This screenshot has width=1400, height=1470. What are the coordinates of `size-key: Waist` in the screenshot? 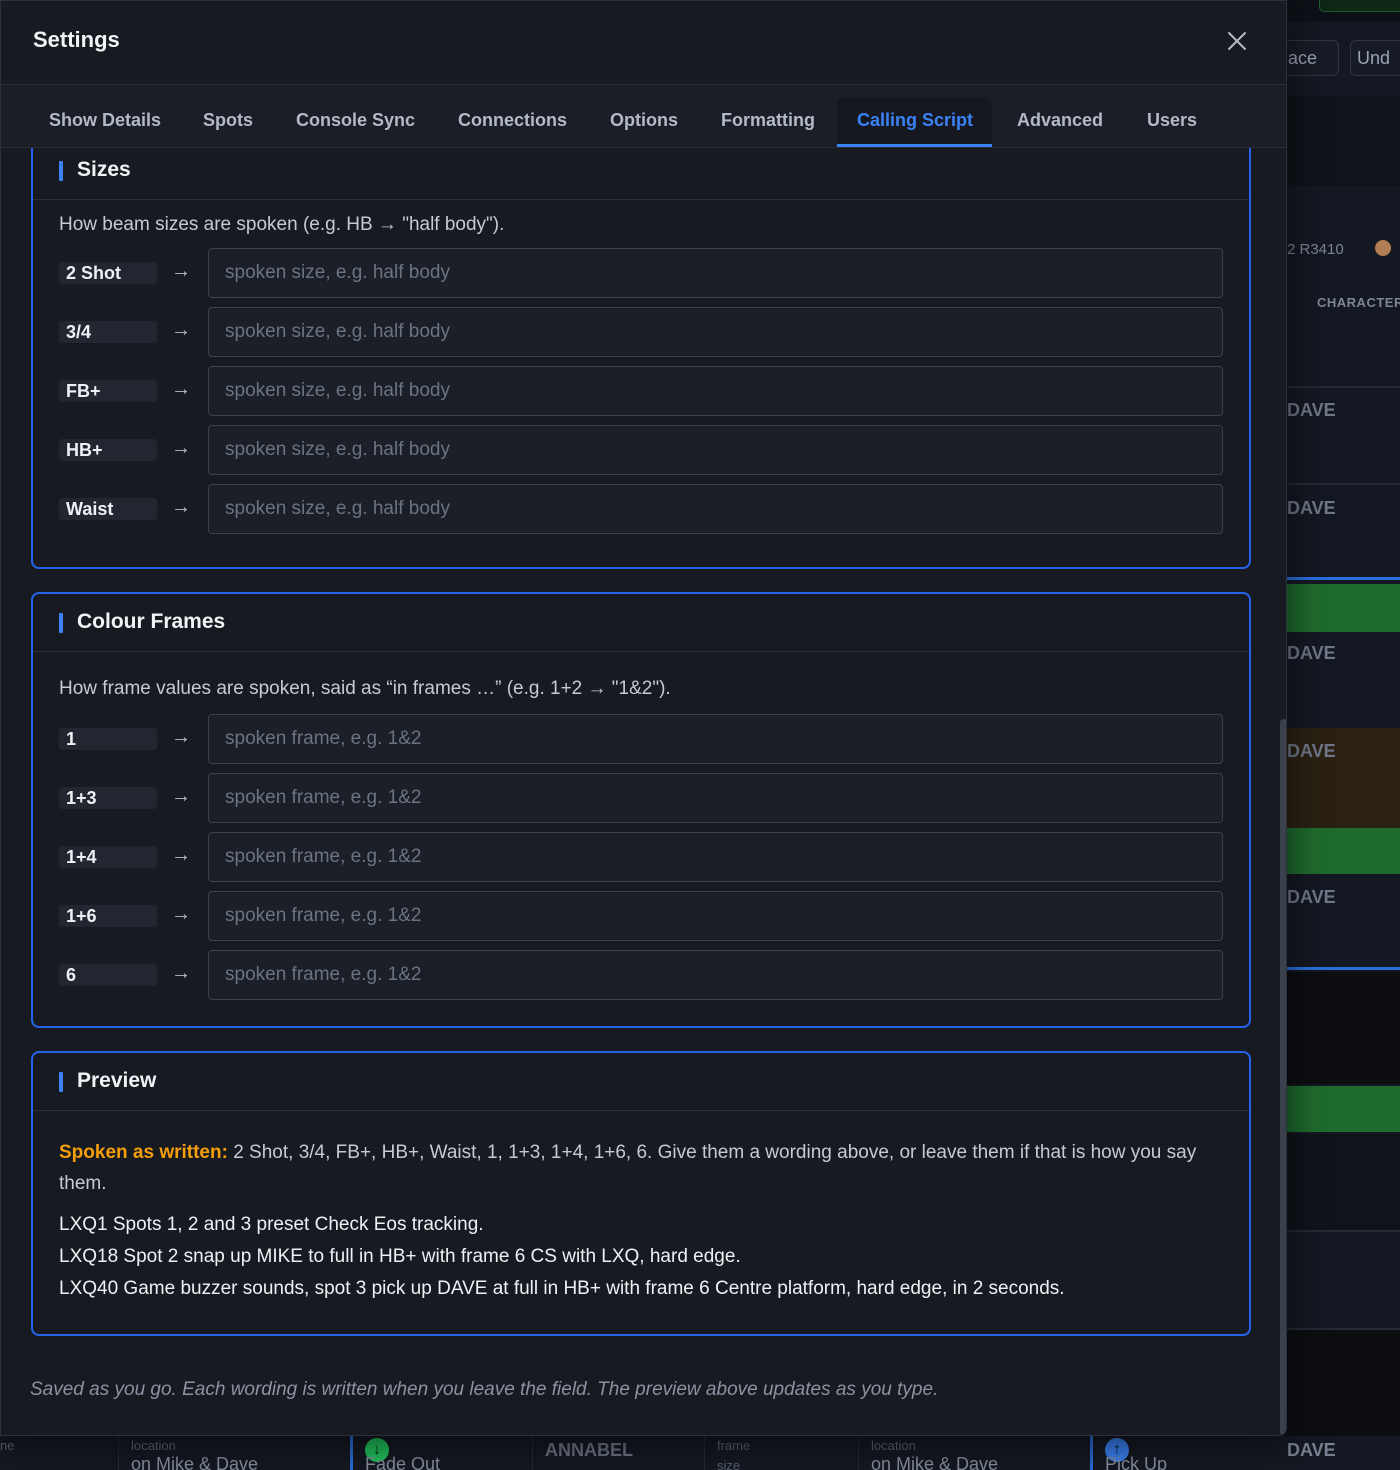 It's located at (108, 509).